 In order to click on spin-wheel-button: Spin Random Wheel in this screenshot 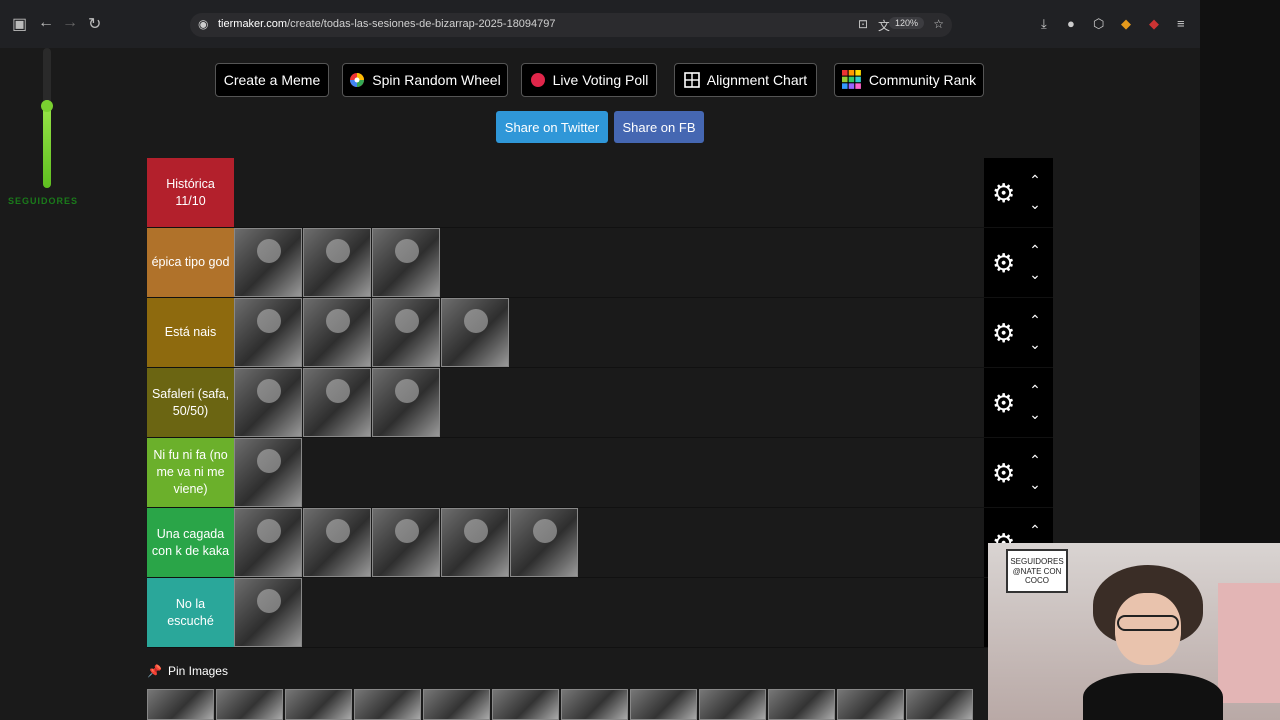, I will do `click(425, 80)`.